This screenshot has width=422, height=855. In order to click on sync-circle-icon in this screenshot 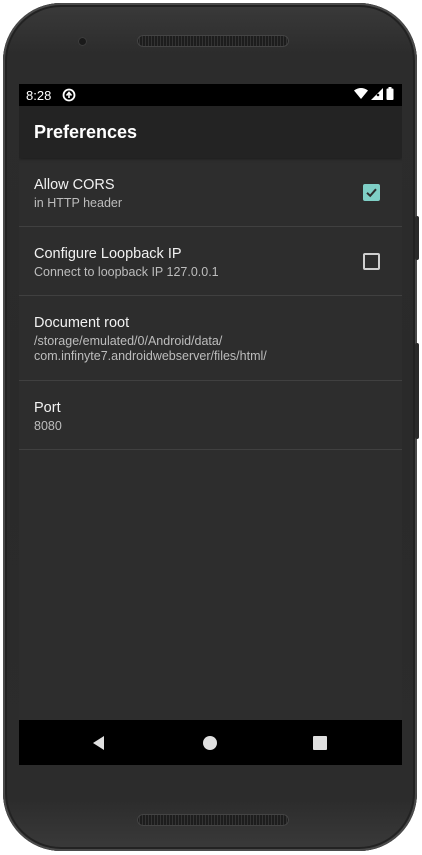, I will do `click(69, 95)`.